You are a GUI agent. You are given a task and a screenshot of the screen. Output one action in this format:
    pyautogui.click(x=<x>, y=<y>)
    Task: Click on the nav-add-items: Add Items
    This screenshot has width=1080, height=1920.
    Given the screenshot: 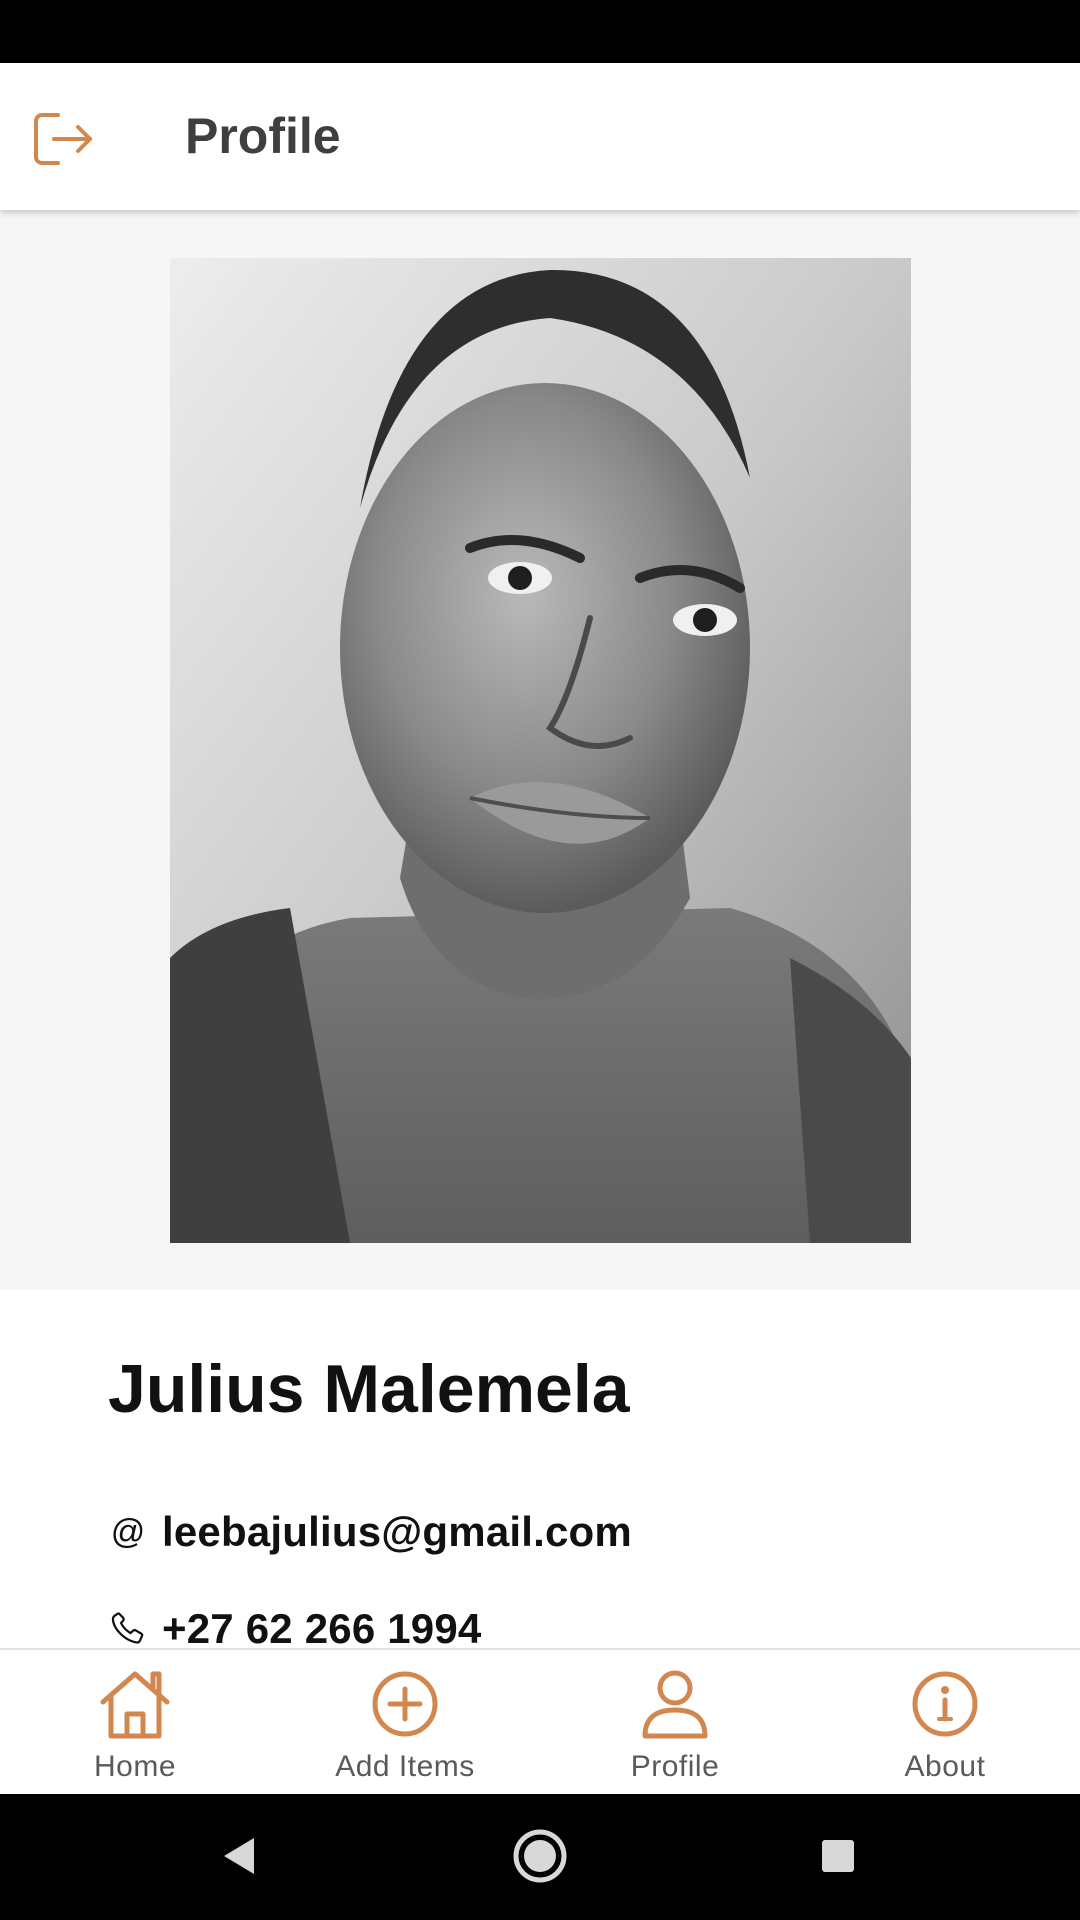 What is the action you would take?
    pyautogui.click(x=405, y=1722)
    